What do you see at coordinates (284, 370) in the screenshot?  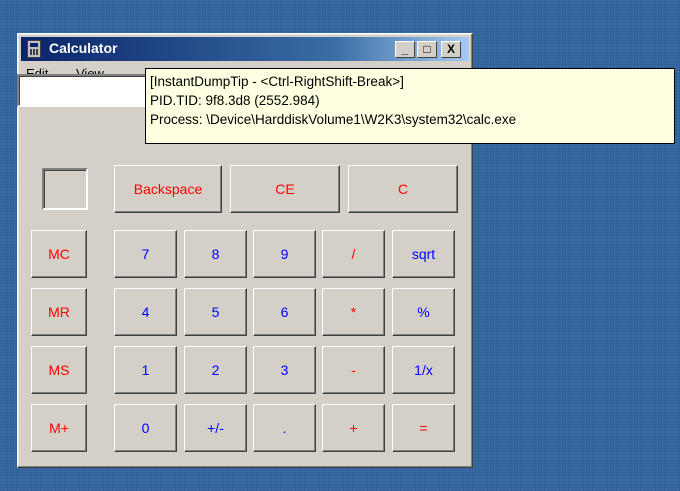 I see `digit-3-button: 3` at bounding box center [284, 370].